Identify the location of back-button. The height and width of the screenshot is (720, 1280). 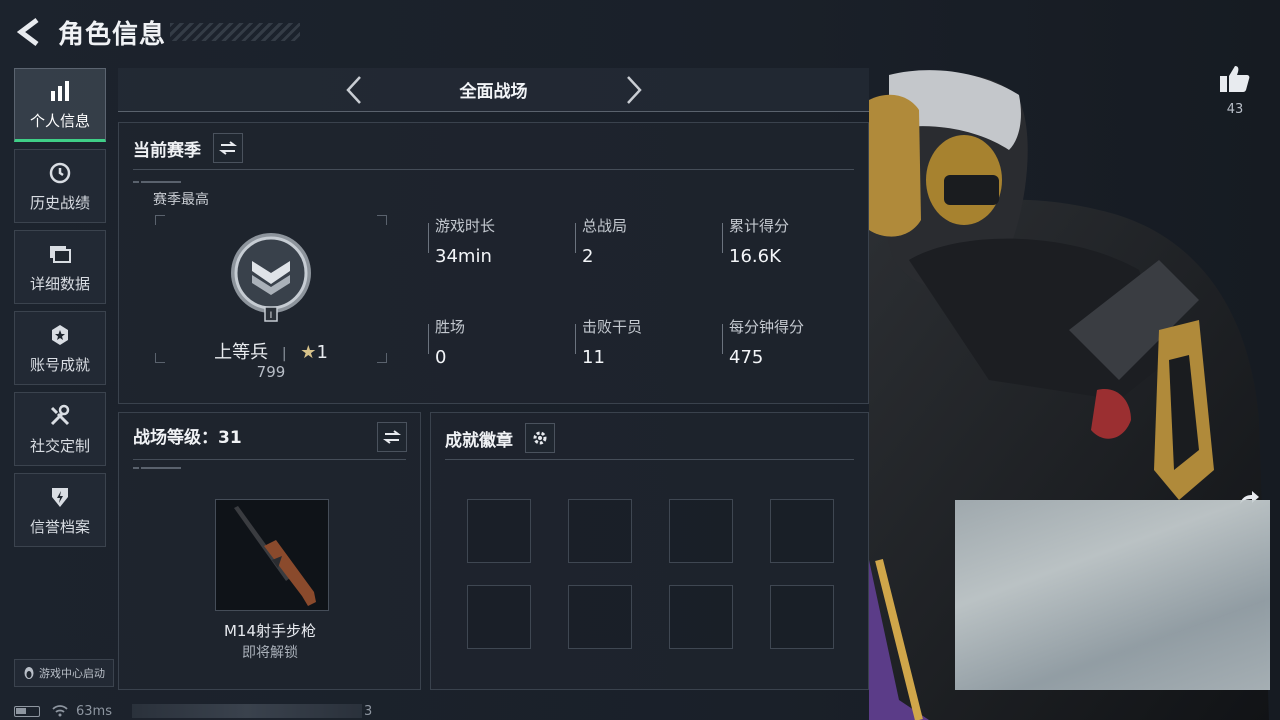
(30, 32).